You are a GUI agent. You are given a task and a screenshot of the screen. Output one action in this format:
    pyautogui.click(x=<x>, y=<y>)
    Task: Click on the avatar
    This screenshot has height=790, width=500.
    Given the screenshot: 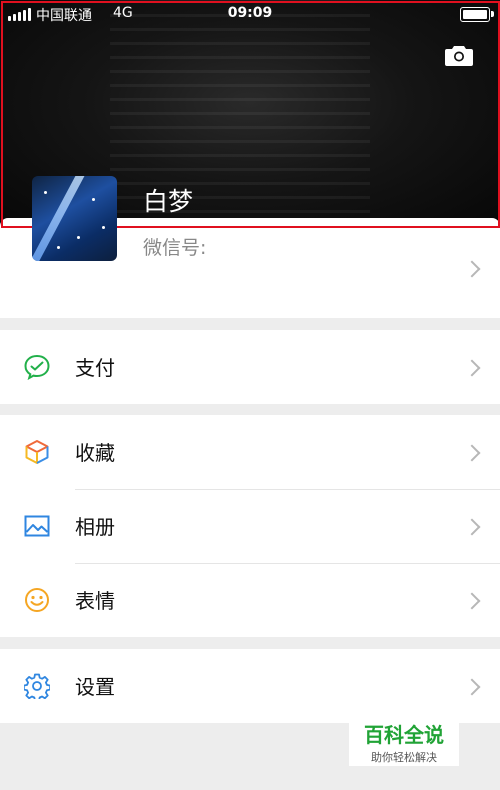 What is the action you would take?
    pyautogui.click(x=74, y=218)
    